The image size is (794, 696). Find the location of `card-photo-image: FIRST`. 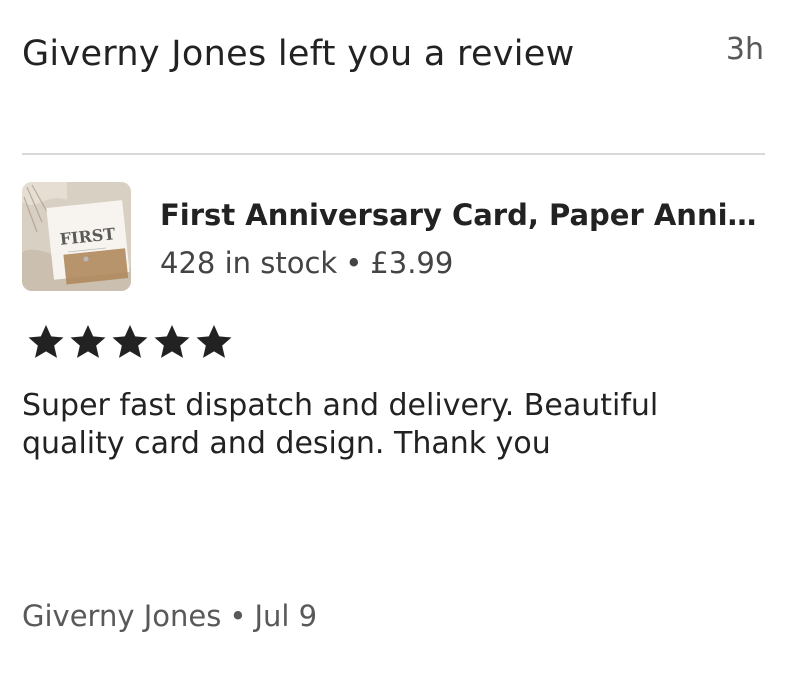

card-photo-image: FIRST is located at coordinates (76, 236).